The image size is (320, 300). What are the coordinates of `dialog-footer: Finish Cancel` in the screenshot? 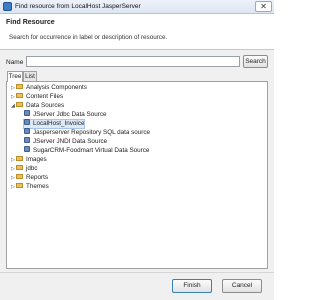 It's located at (137, 286).